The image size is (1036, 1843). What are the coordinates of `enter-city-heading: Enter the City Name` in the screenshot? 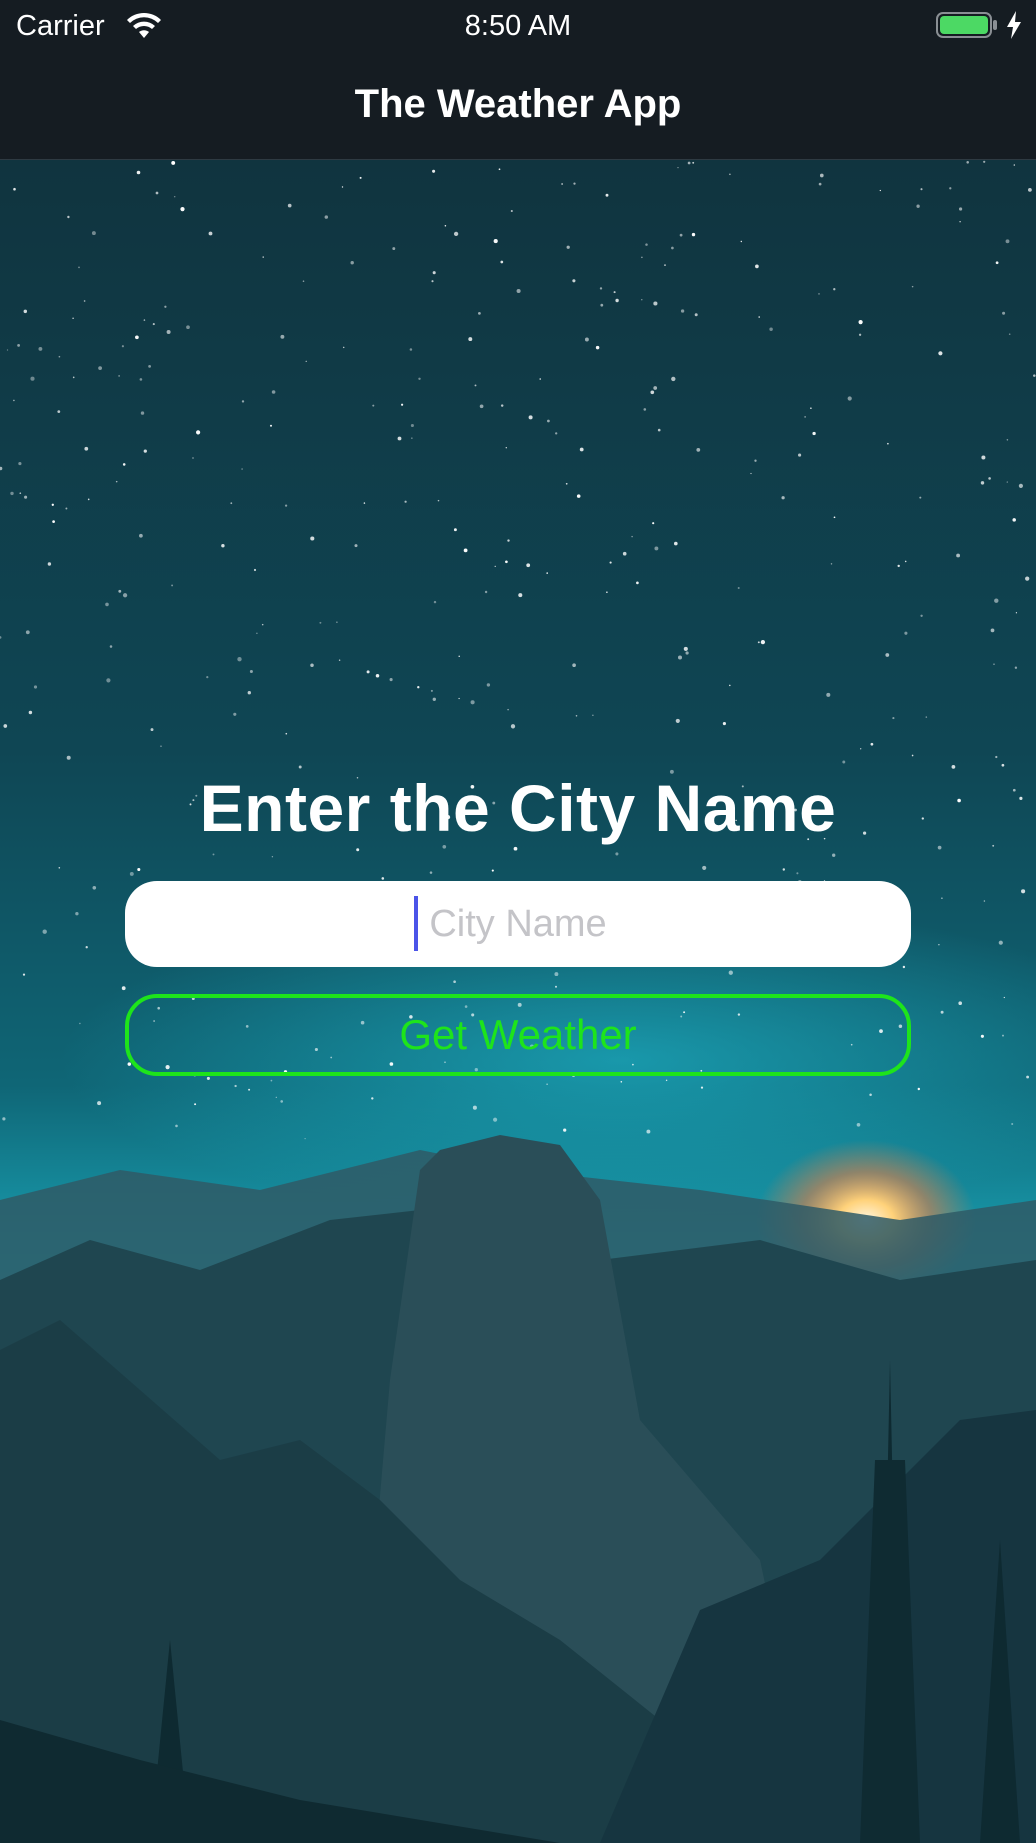 It's located at (518, 808).